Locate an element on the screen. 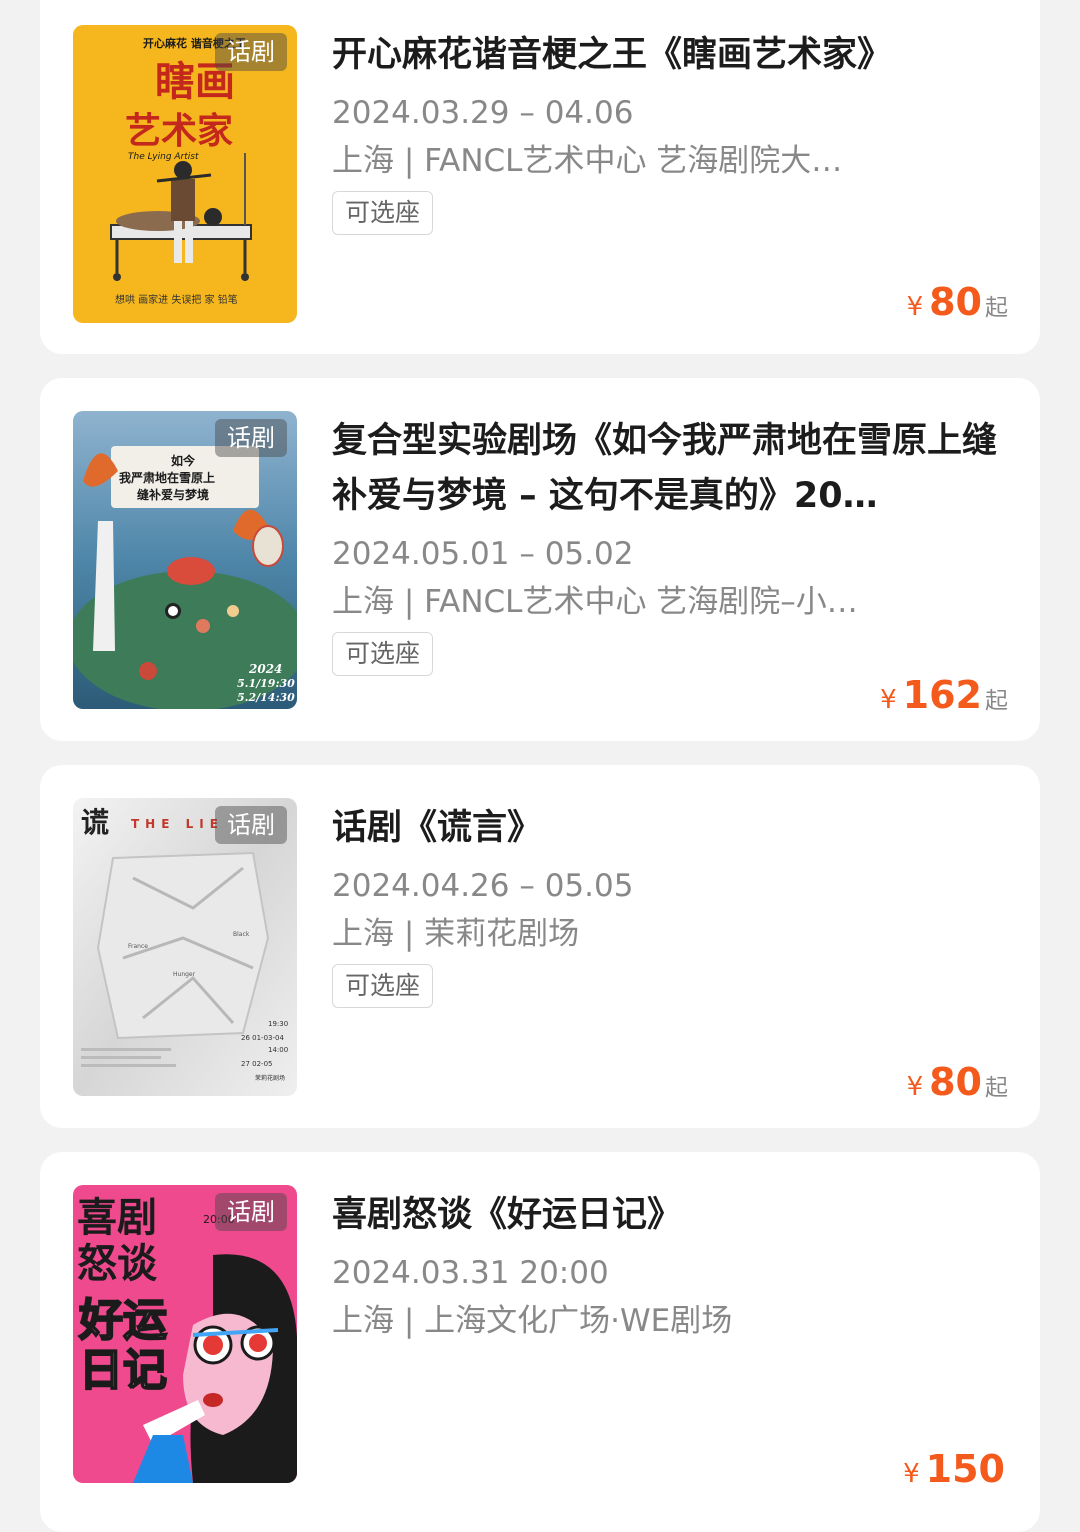 The image size is (1080, 1532). show-poster: 喜剧 怒谈 好运 日记 20:00 话剧 is located at coordinates (185, 1334).